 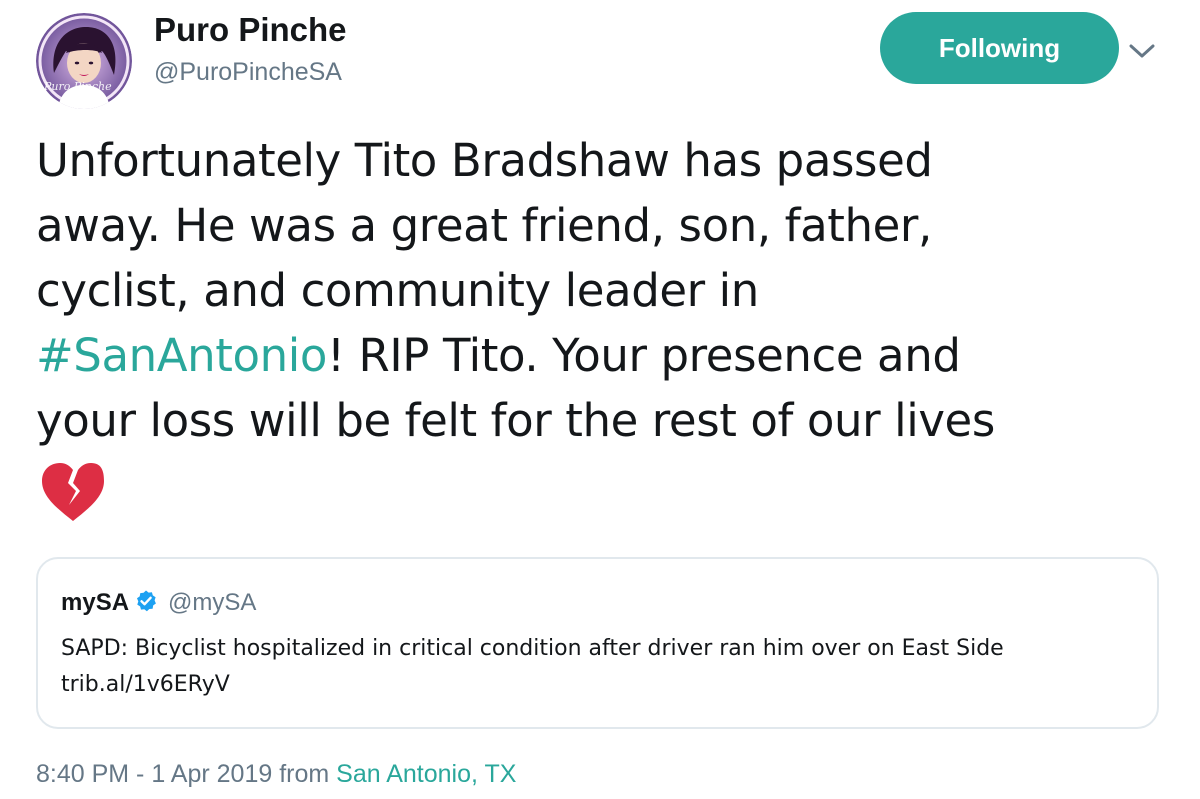 What do you see at coordinates (212, 602) in the screenshot?
I see `quoted-author-handle: @mySA` at bounding box center [212, 602].